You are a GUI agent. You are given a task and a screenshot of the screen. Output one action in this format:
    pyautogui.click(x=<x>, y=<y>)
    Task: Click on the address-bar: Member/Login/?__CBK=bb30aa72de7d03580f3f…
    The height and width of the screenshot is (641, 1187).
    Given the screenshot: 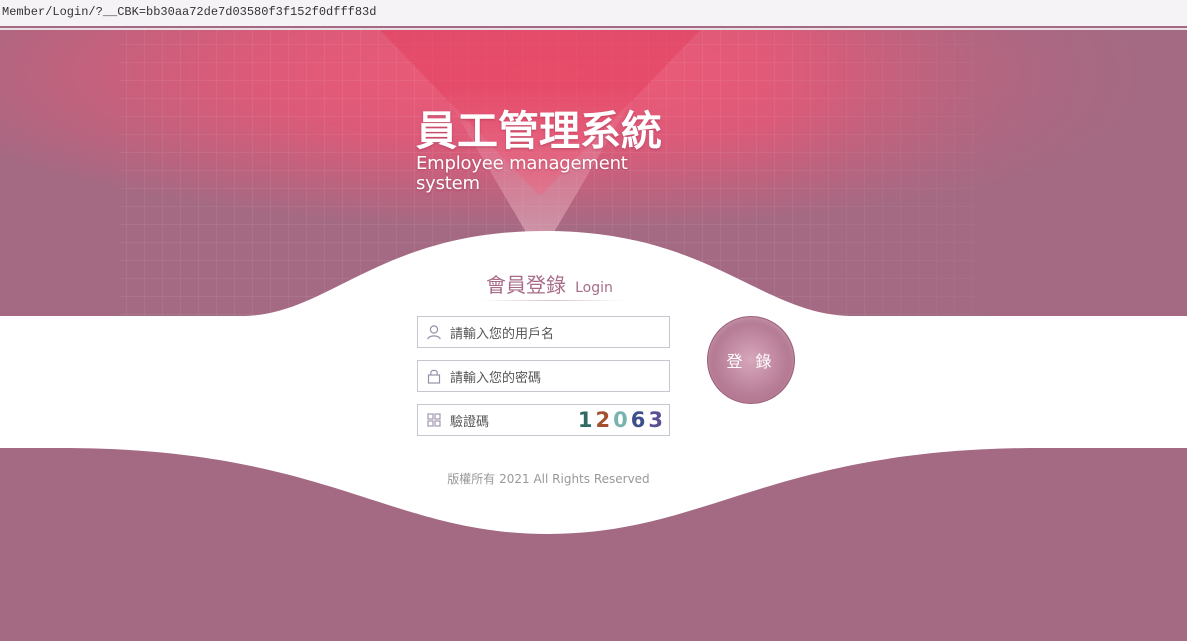 What is the action you would take?
    pyautogui.click(x=593, y=13)
    